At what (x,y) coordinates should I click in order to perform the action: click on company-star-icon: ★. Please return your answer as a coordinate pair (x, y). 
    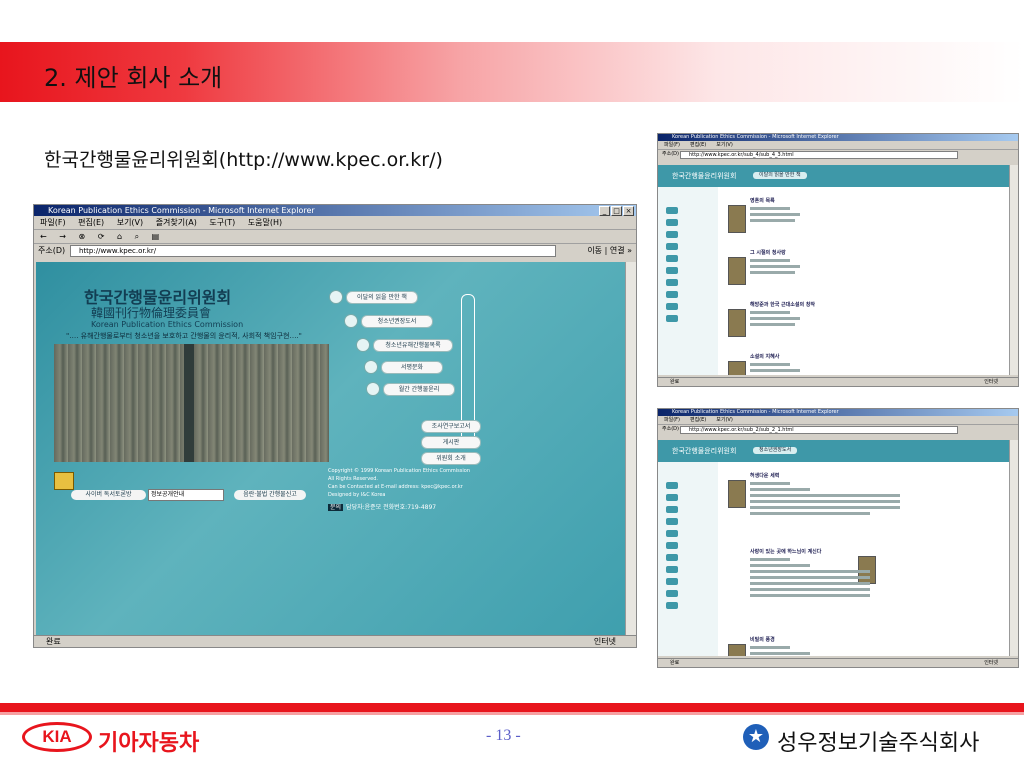
    Looking at the image, I should click on (756, 737).